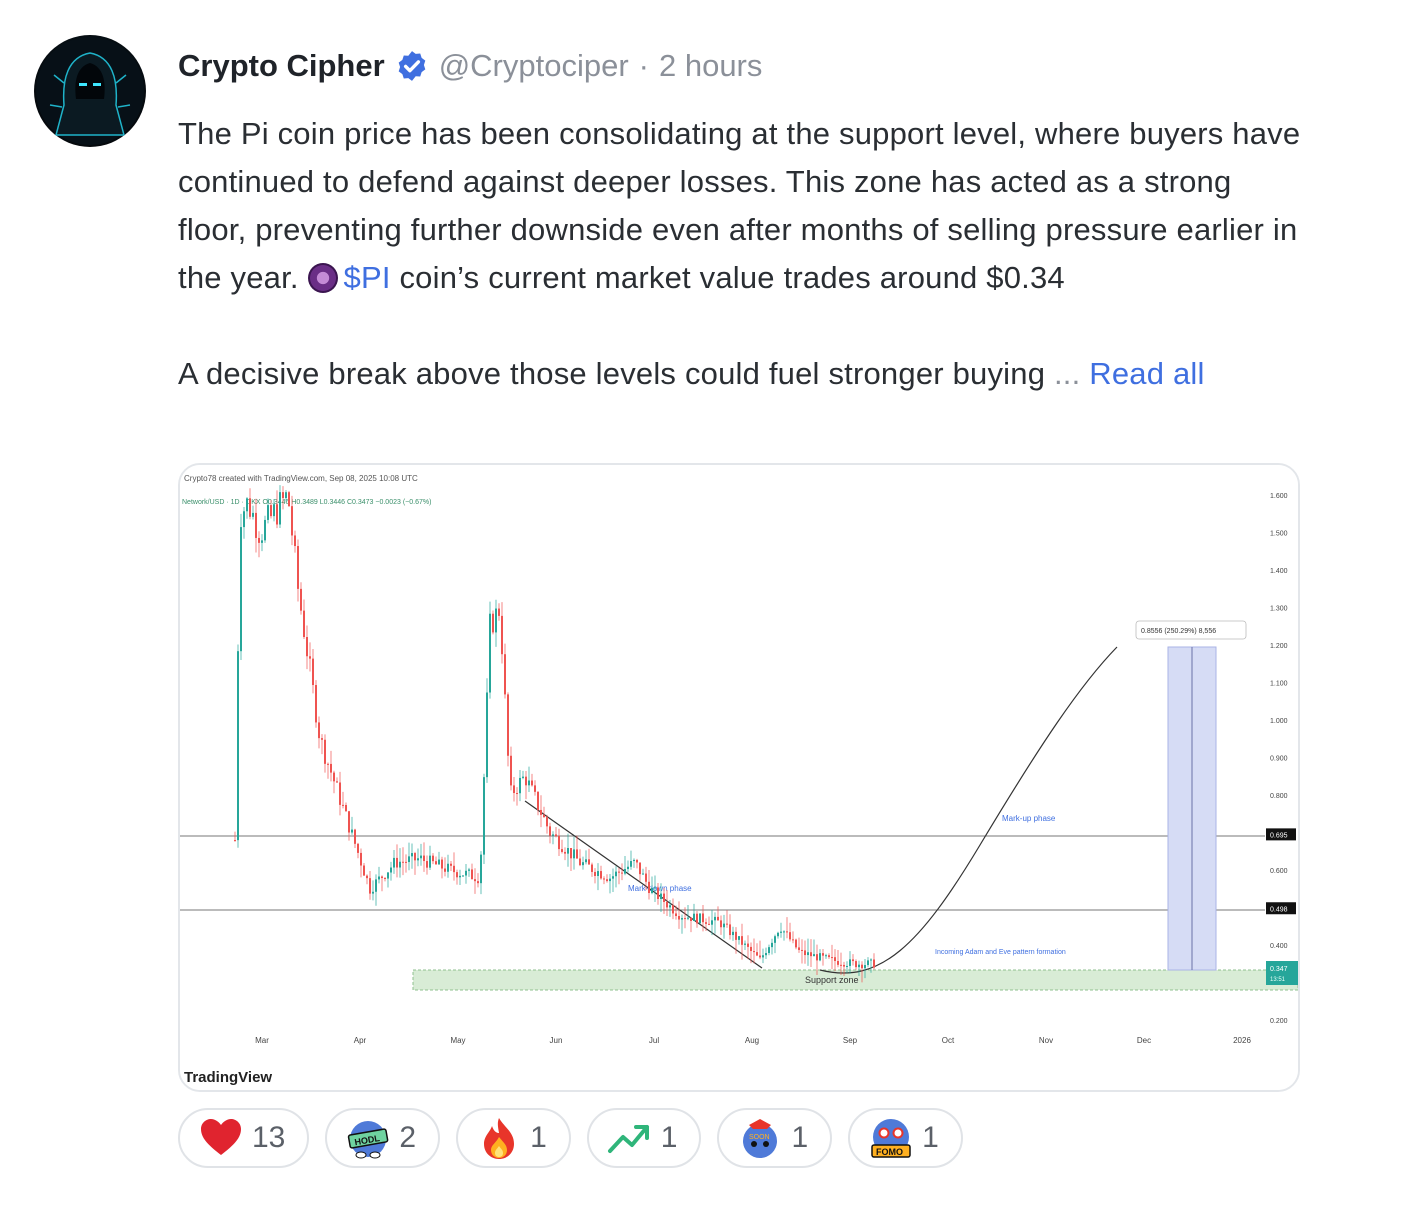 This screenshot has height=1222, width=1404. What do you see at coordinates (368, 1140) in the screenshot?
I see `hodl-icon: HODL` at bounding box center [368, 1140].